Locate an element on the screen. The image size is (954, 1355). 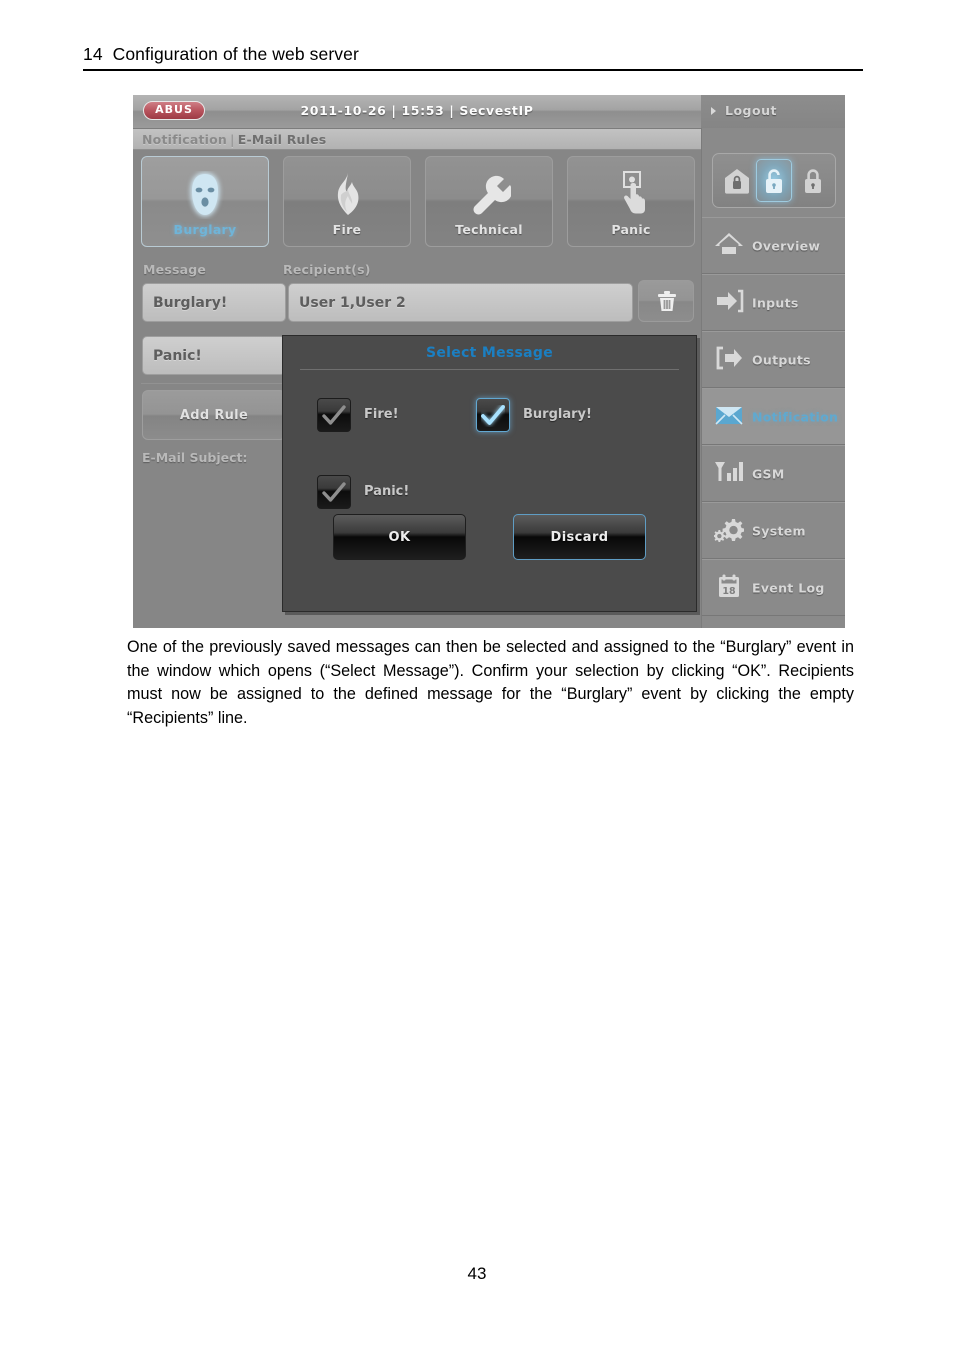
dialog-ok-button: OK is located at coordinates (399, 537).